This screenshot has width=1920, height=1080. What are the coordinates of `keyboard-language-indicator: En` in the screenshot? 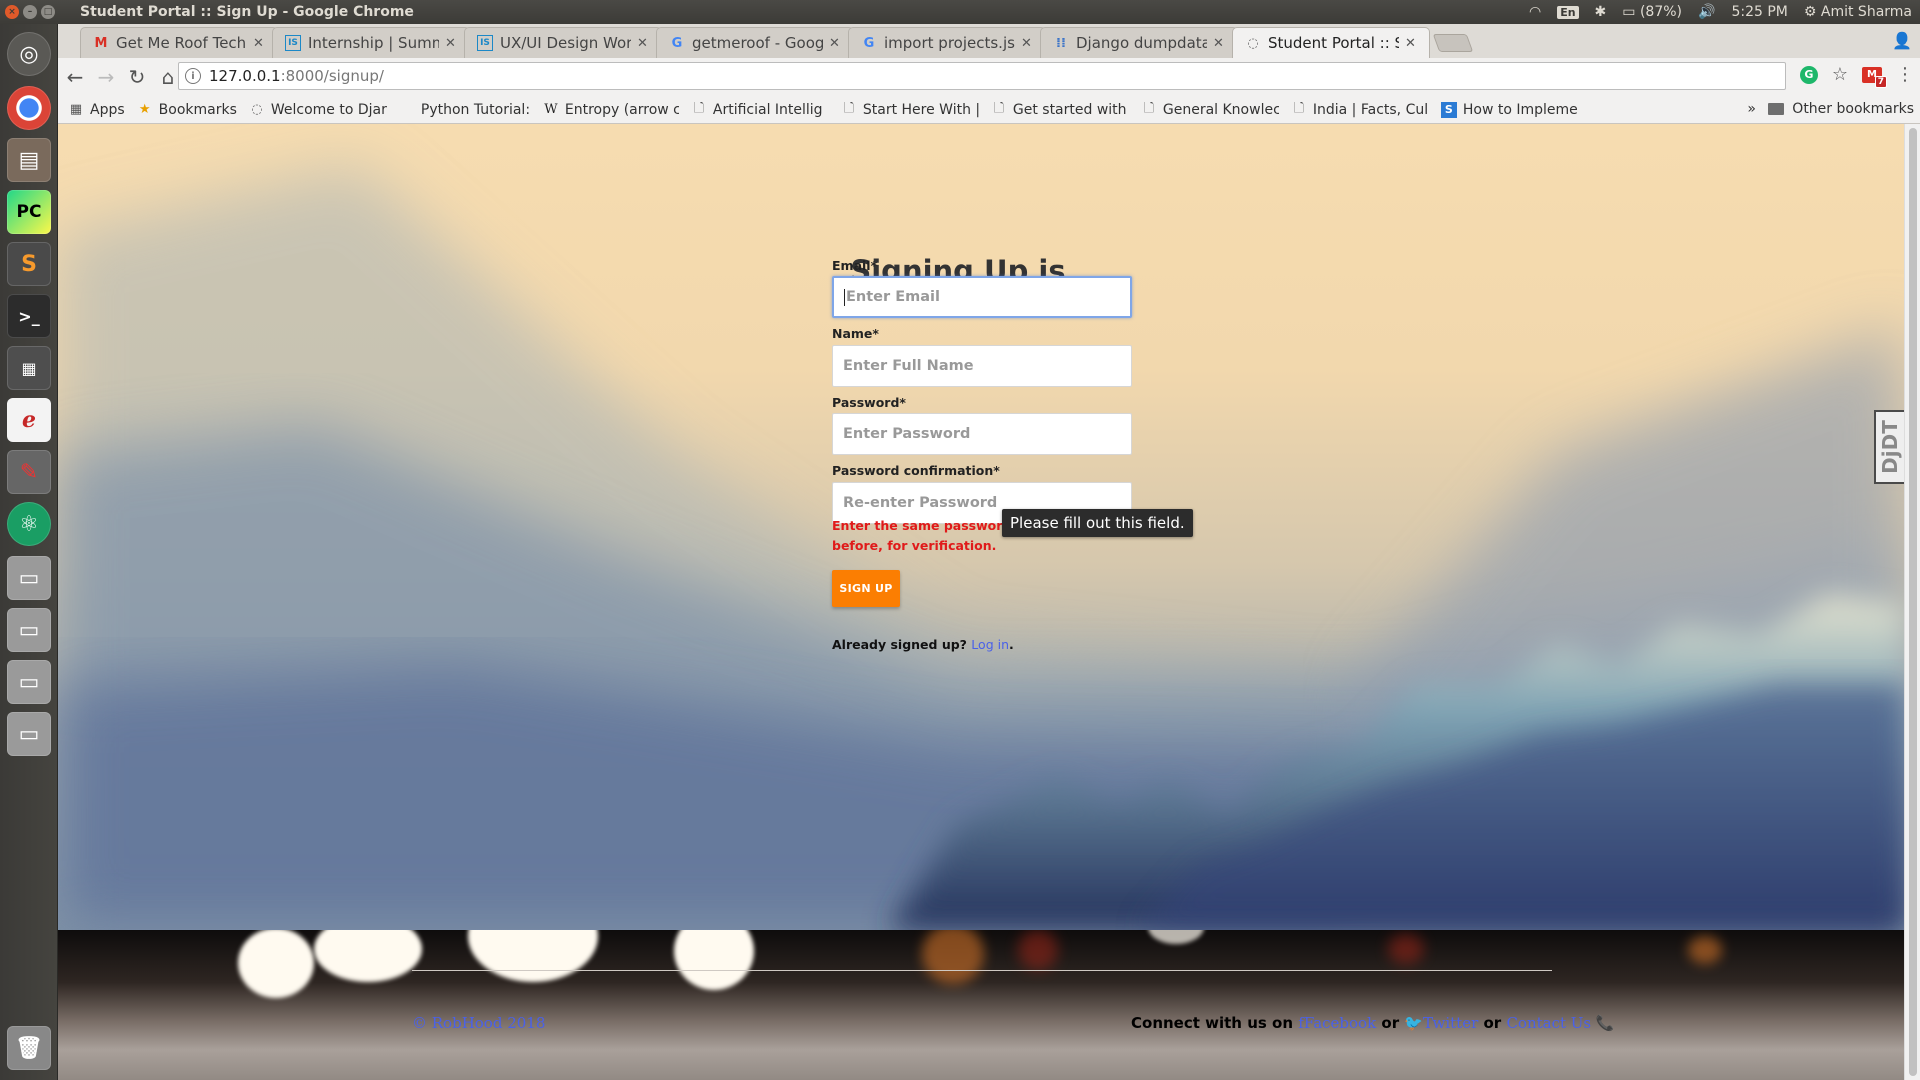 It's located at (1568, 12).